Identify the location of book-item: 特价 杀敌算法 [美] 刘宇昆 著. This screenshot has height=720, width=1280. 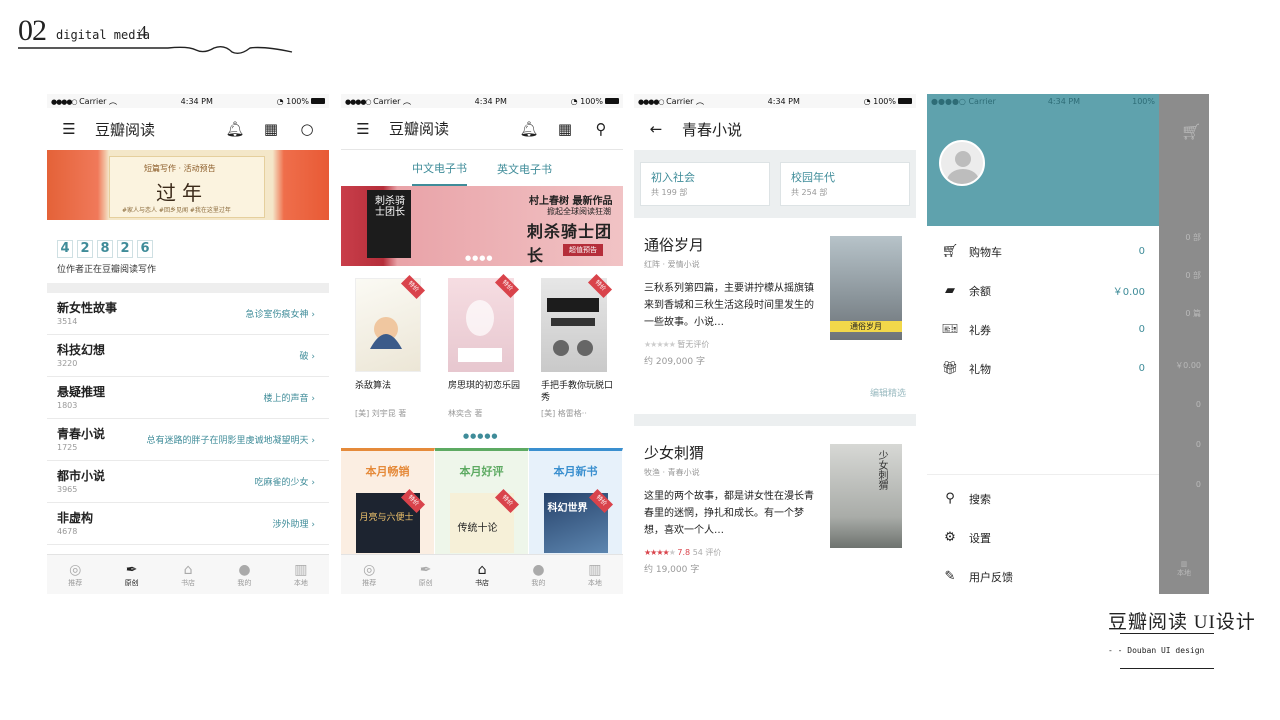
(389, 350).